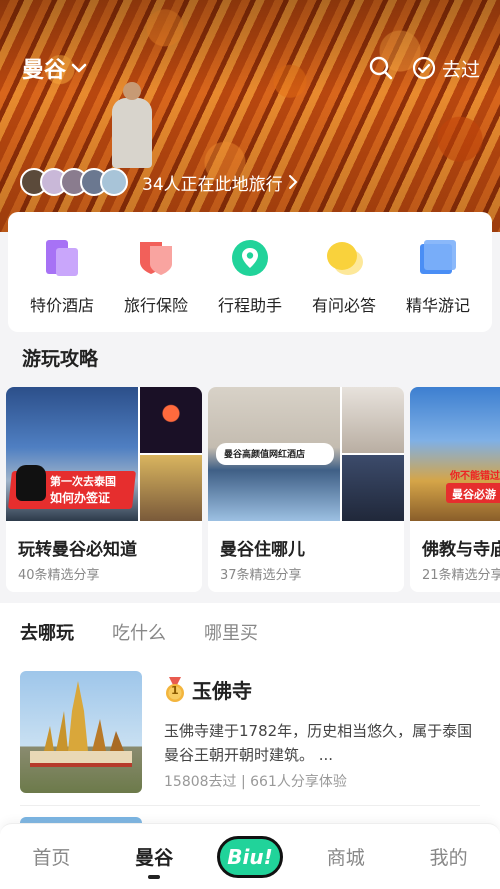 Image resolution: width=500 pixels, height=889 pixels. I want to click on guide-card-image: 你不能错过 曼谷必游, so click(455, 454).